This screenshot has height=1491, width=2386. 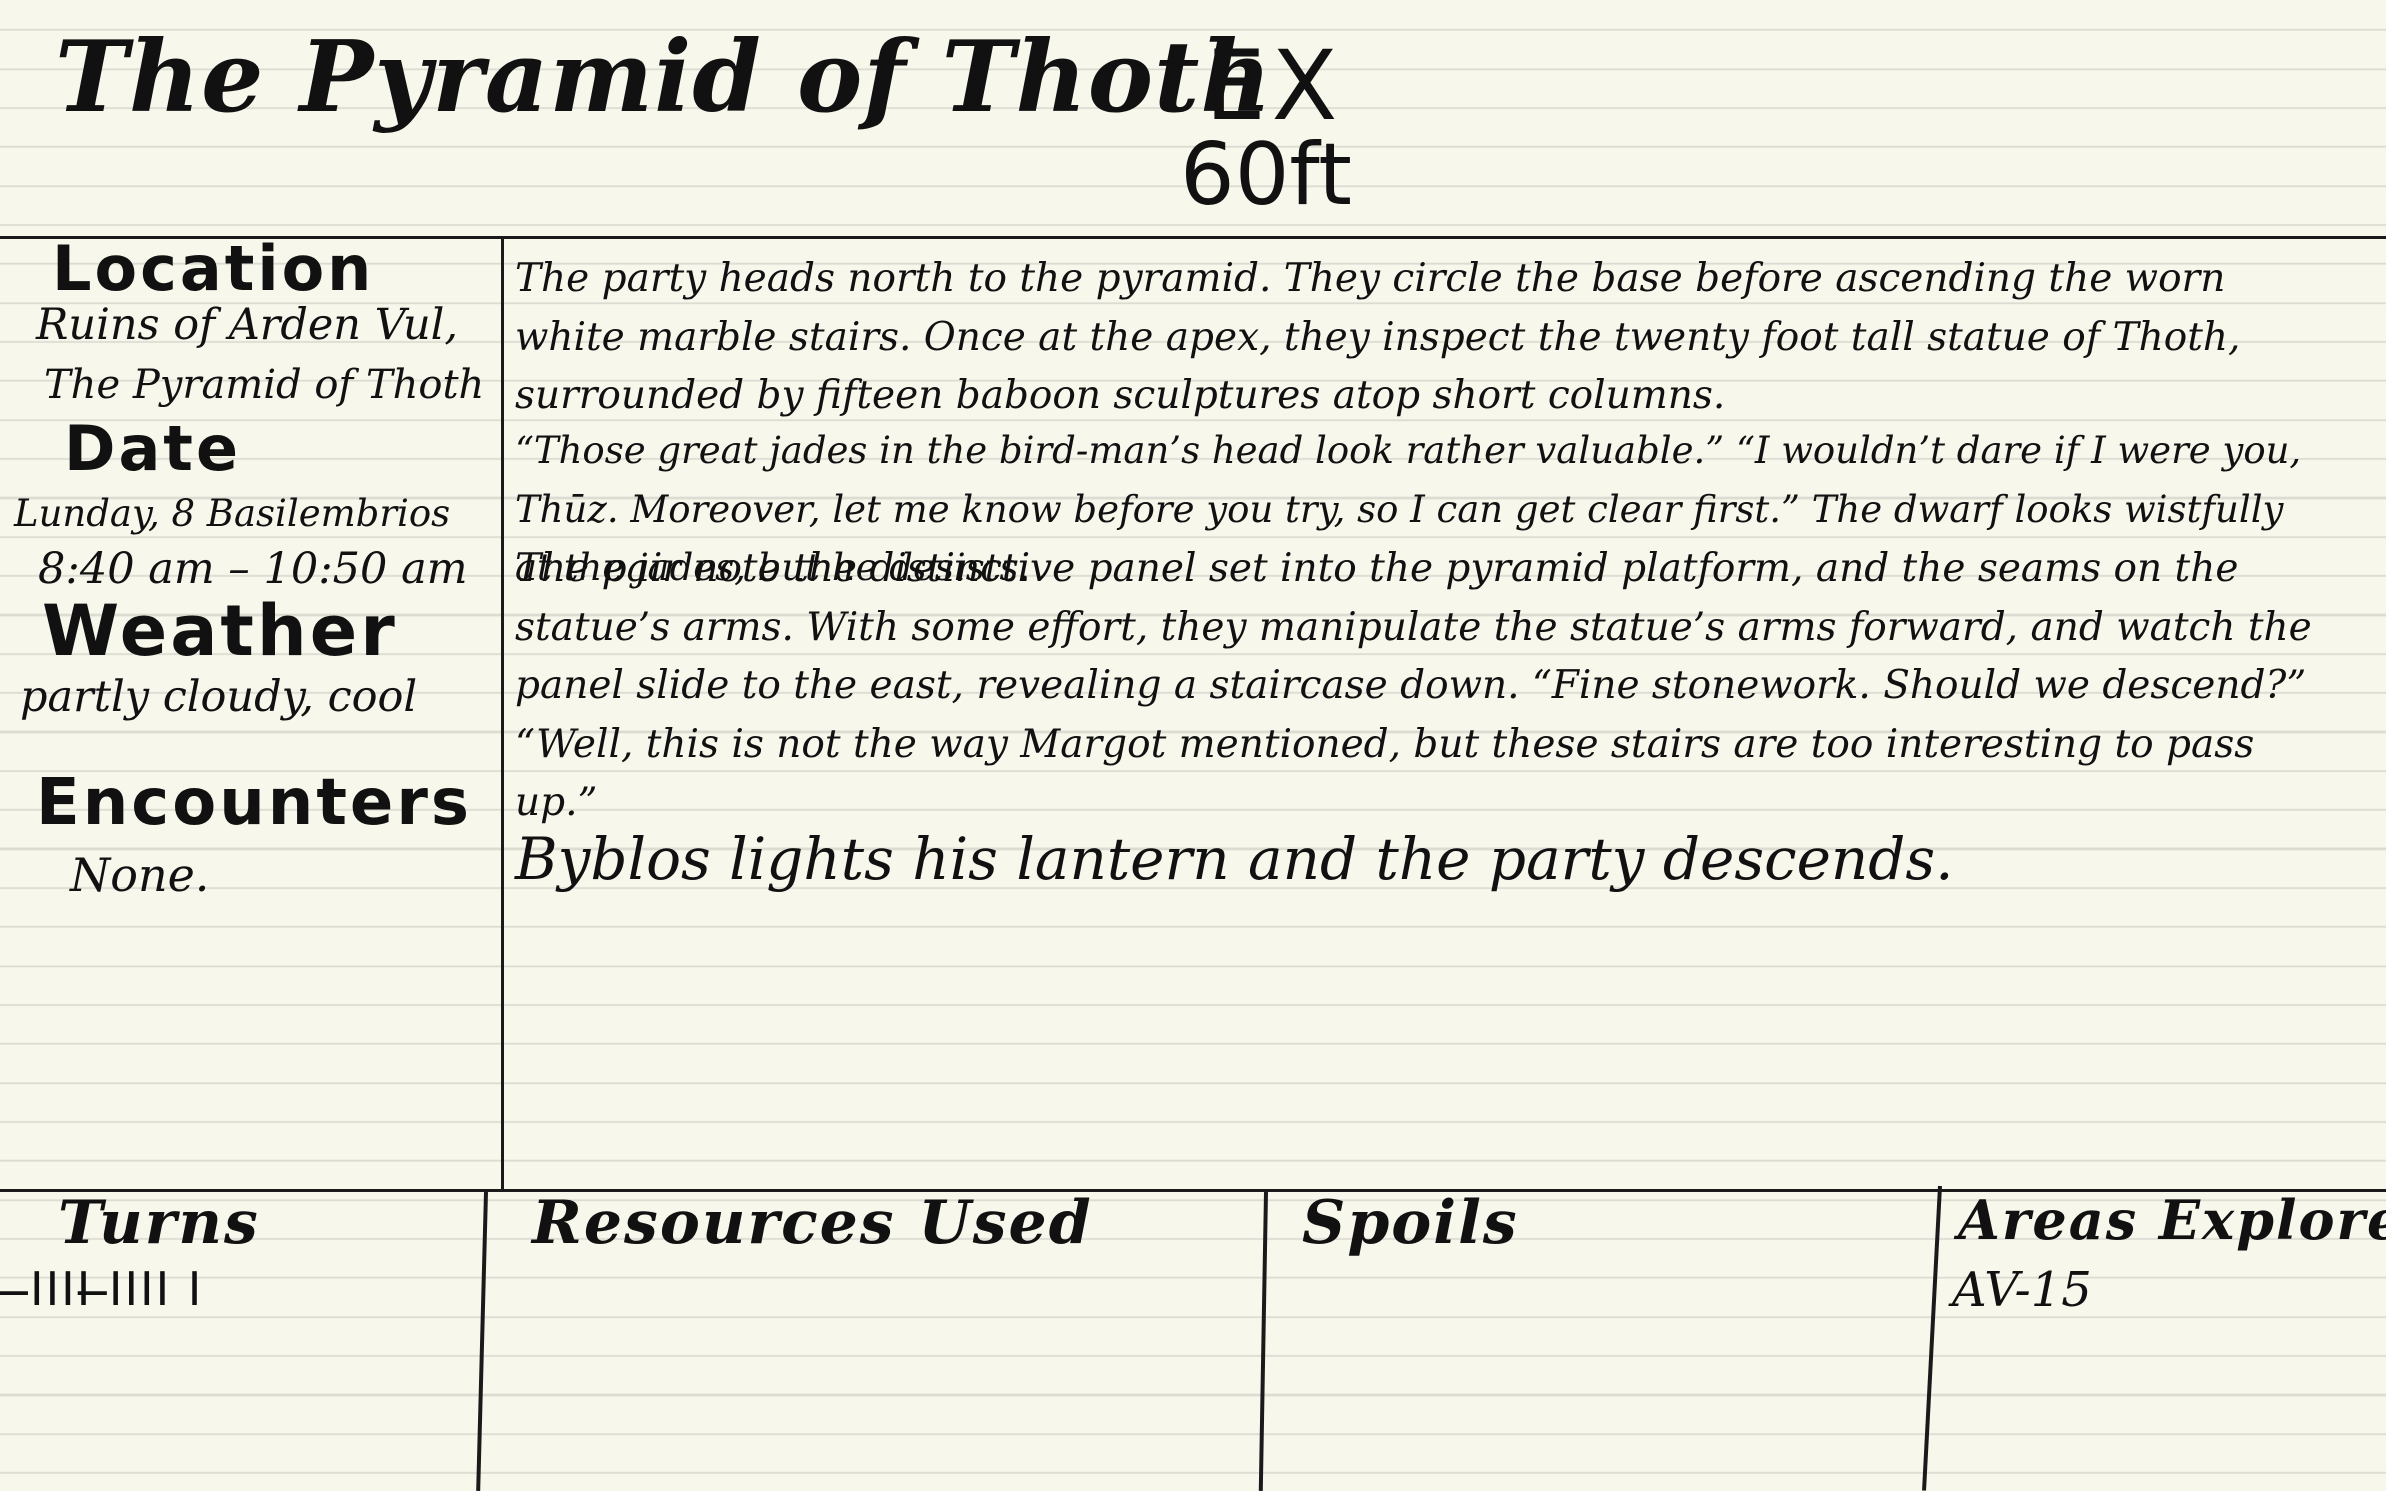 What do you see at coordinates (2172, 1220) in the screenshot?
I see `areas-explored-label: Areas Explored` at bounding box center [2172, 1220].